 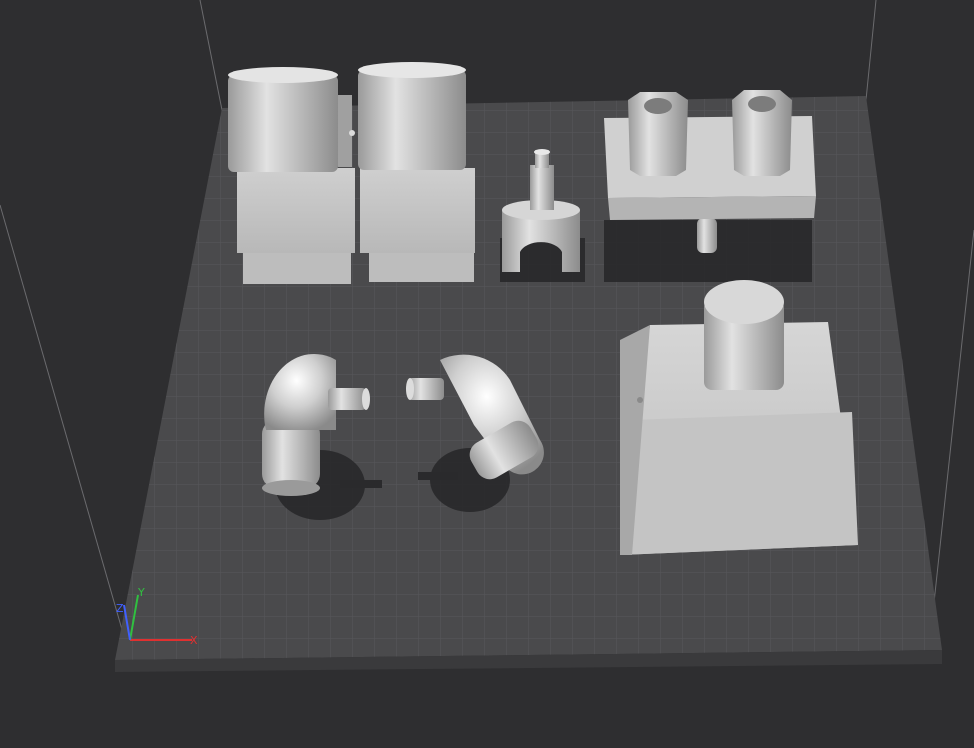 I want to click on cylinder-block-left, so click(x=291, y=175).